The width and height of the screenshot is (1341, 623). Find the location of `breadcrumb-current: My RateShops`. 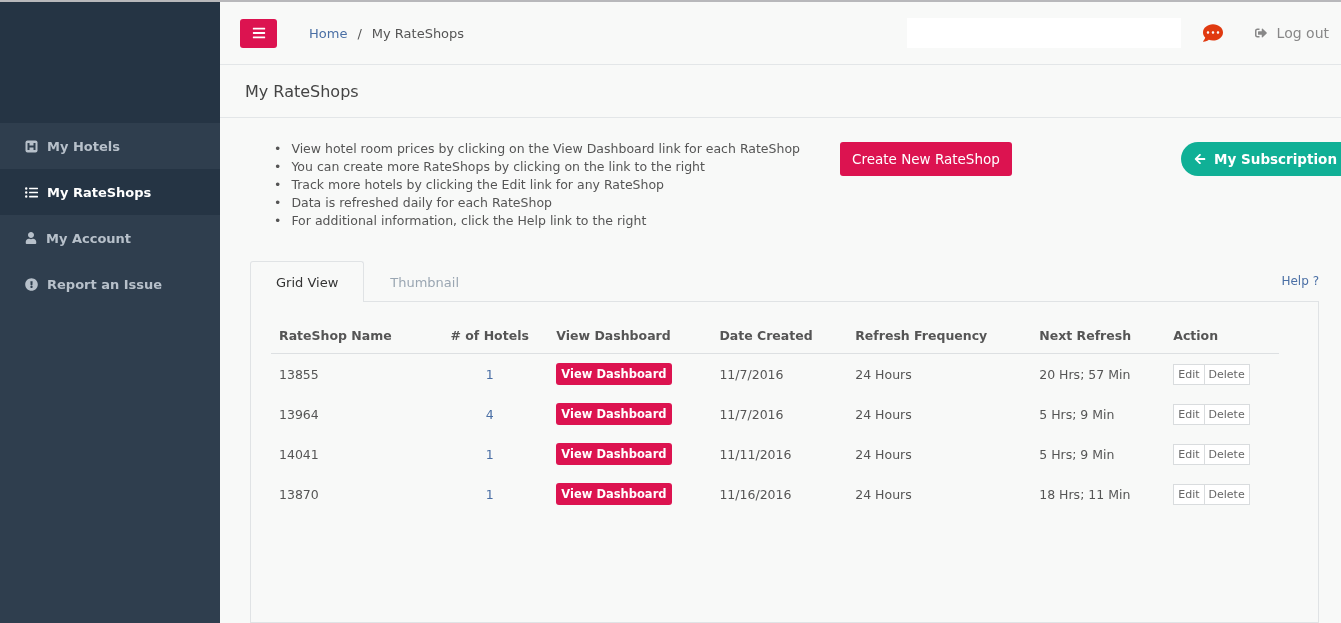

breadcrumb-current: My RateShops is located at coordinates (418, 33).